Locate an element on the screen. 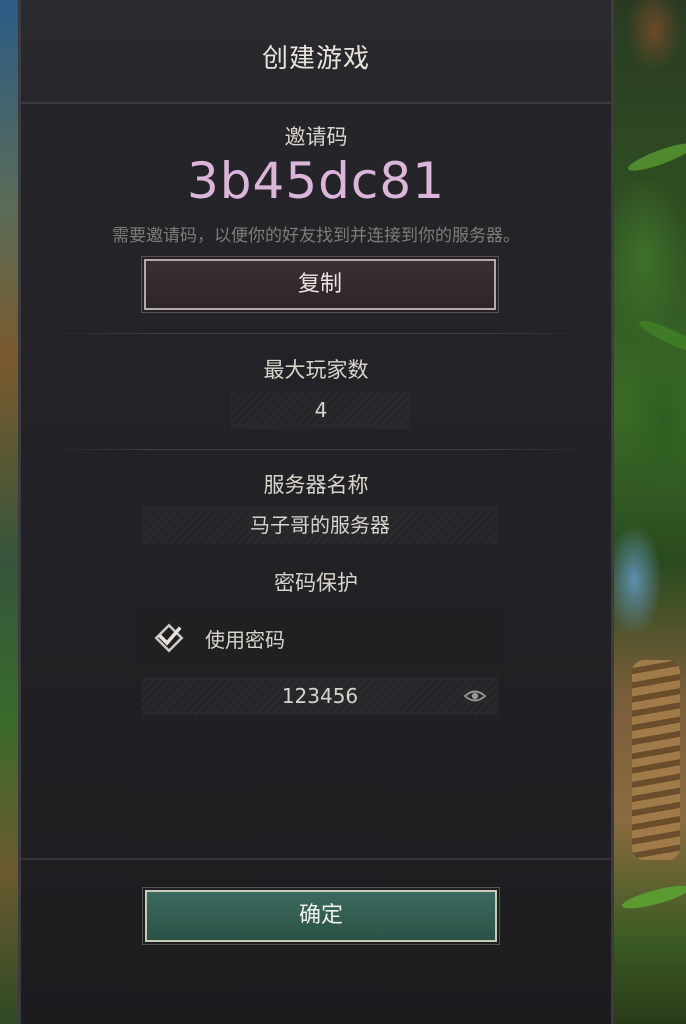 The width and height of the screenshot is (686, 1024). palm-trunk is located at coordinates (656, 760).